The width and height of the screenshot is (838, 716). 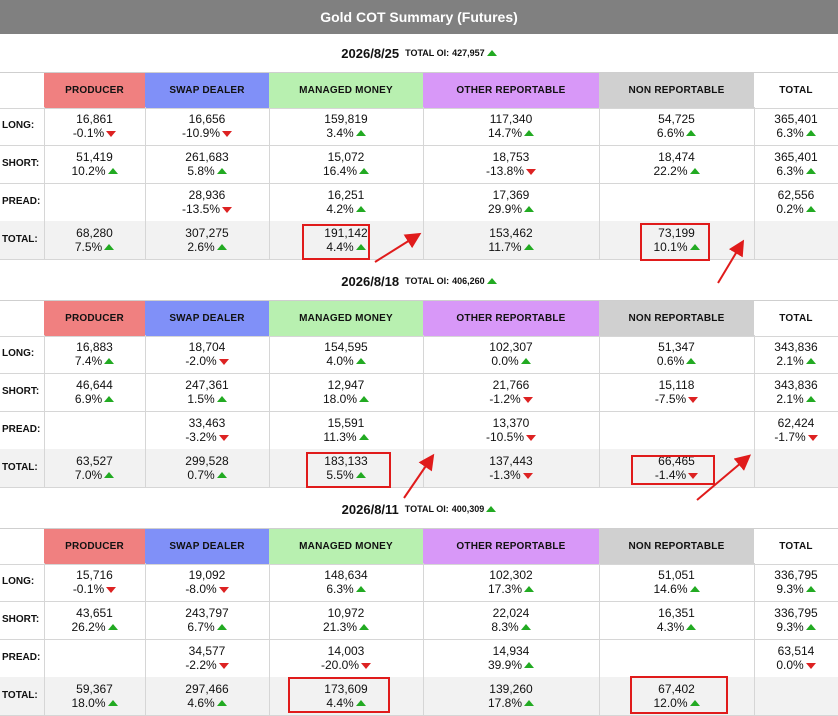 What do you see at coordinates (21, 163) in the screenshot?
I see `row-label-short: SHORT:` at bounding box center [21, 163].